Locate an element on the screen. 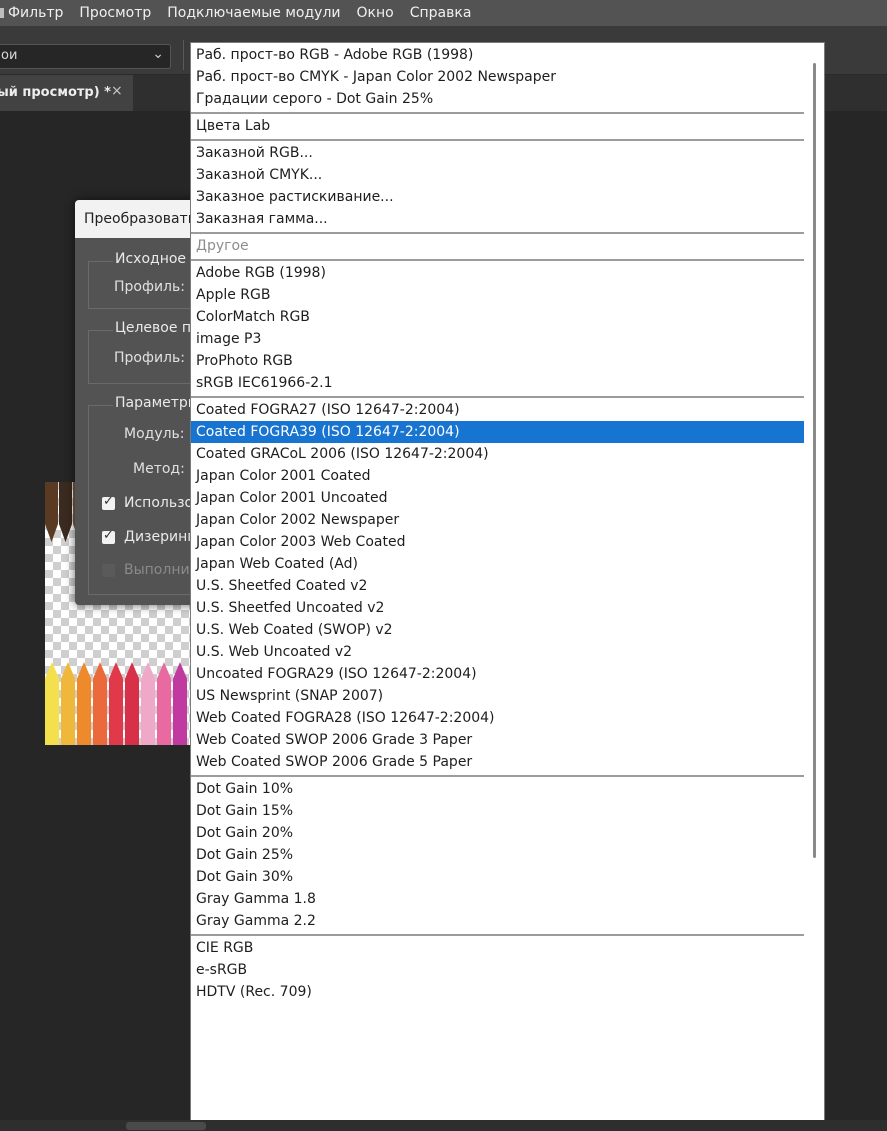 The height and width of the screenshot is (1131, 887). profile-option: Dot Gain 25% is located at coordinates (497, 855).